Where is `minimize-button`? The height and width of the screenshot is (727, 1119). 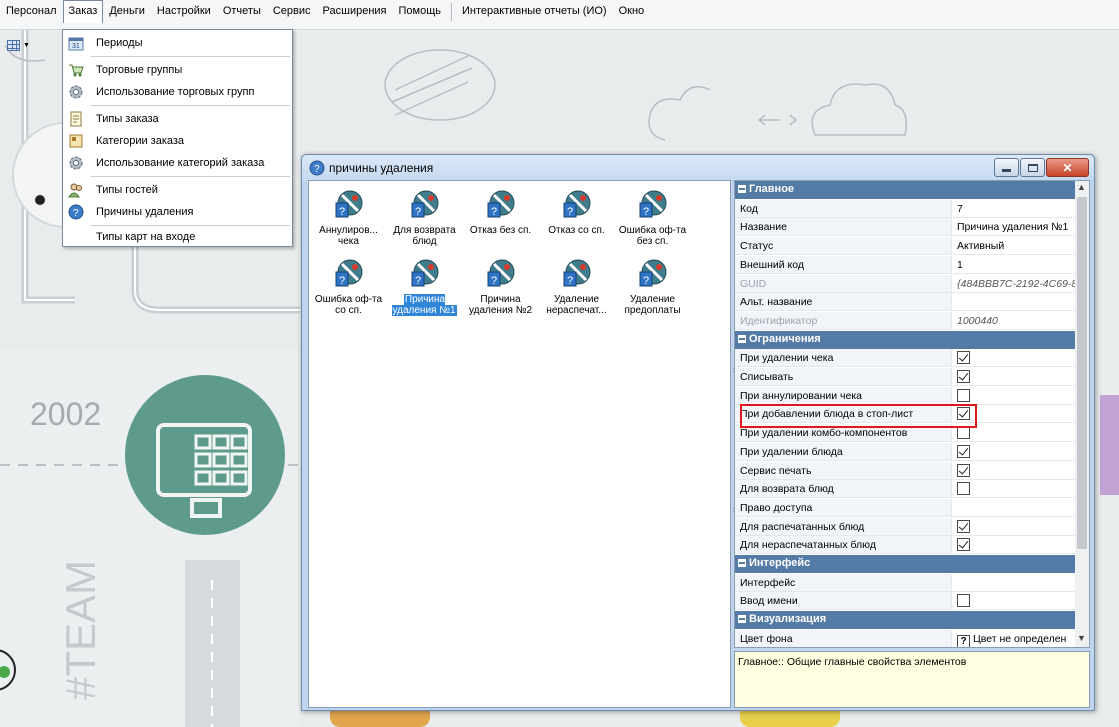 minimize-button is located at coordinates (1006, 167).